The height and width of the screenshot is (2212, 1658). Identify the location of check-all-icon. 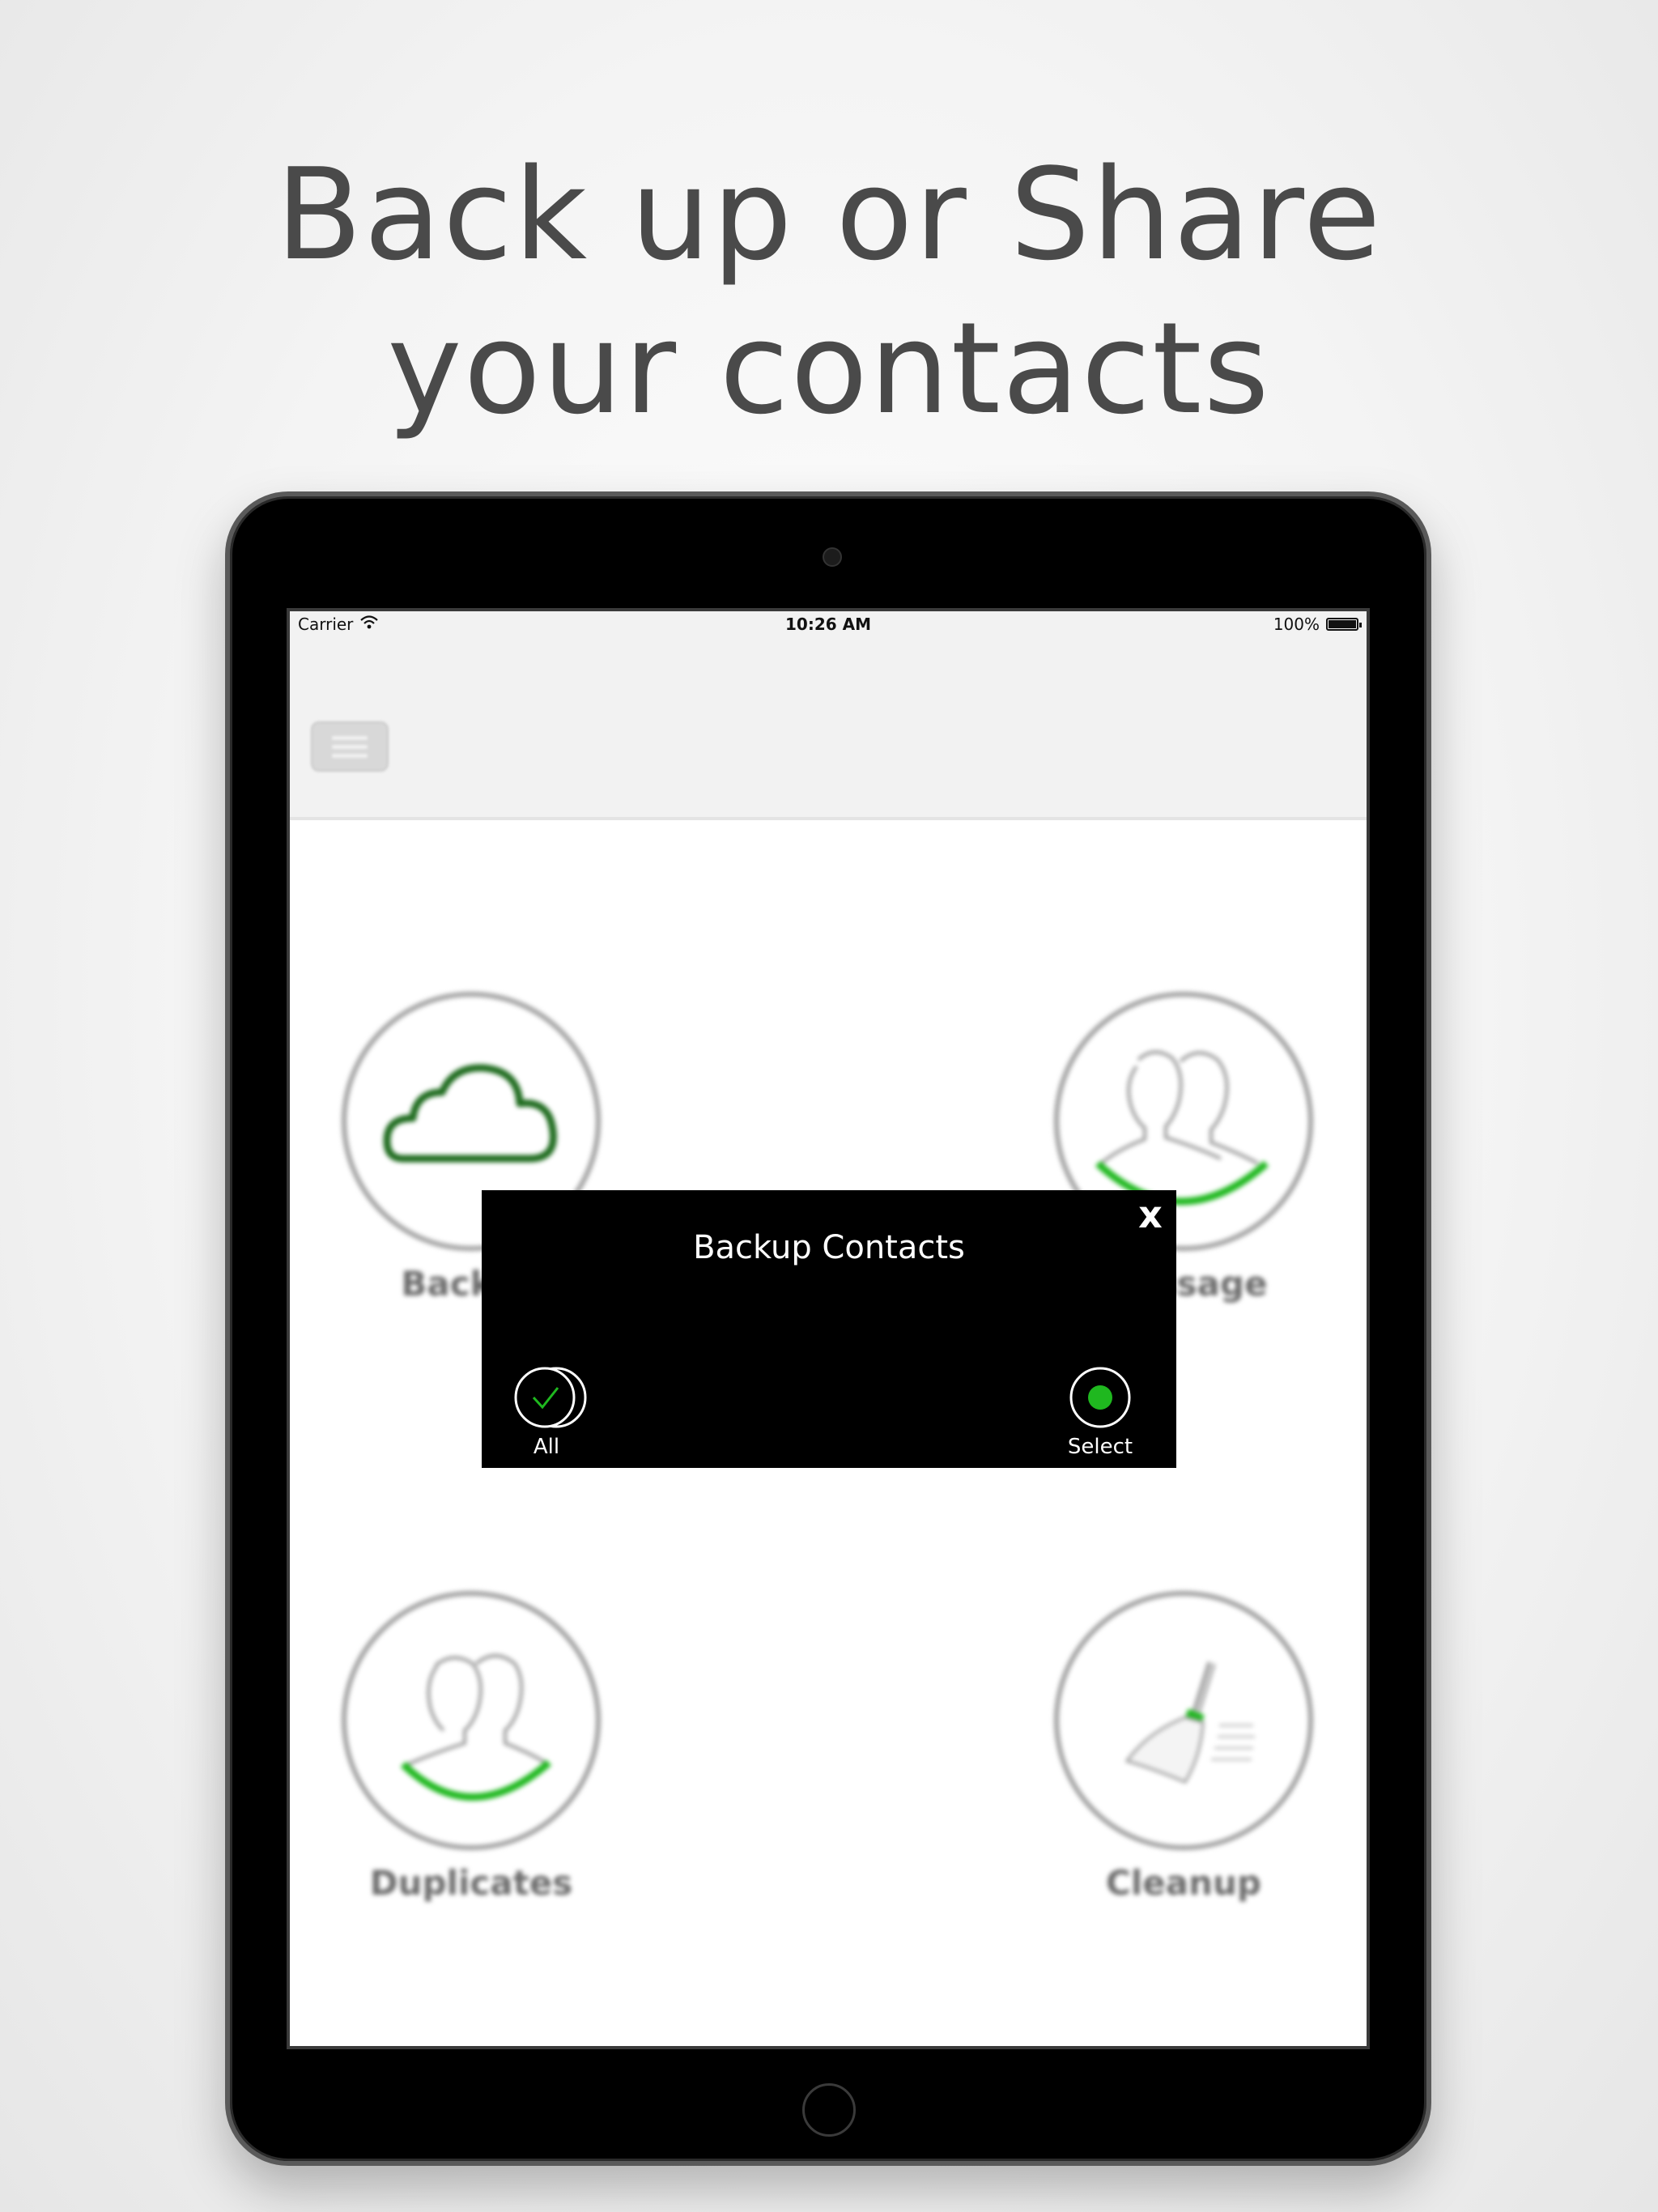
(550, 1398).